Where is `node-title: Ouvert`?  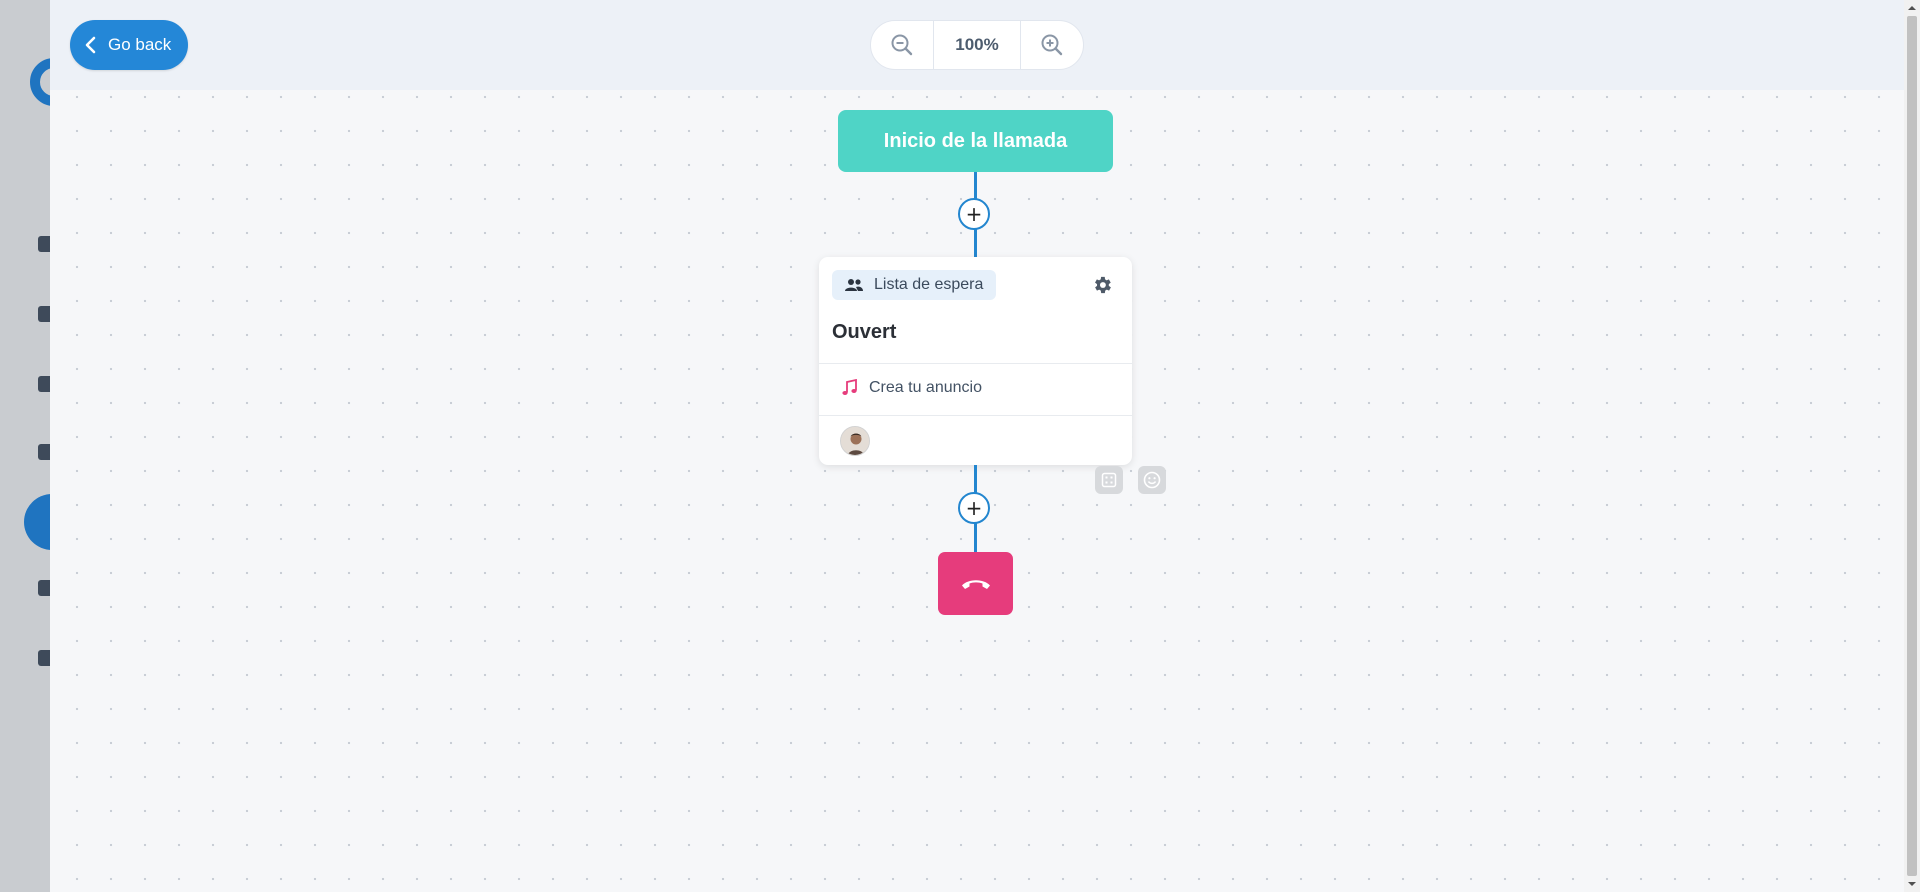 node-title: Ouvert is located at coordinates (864, 332).